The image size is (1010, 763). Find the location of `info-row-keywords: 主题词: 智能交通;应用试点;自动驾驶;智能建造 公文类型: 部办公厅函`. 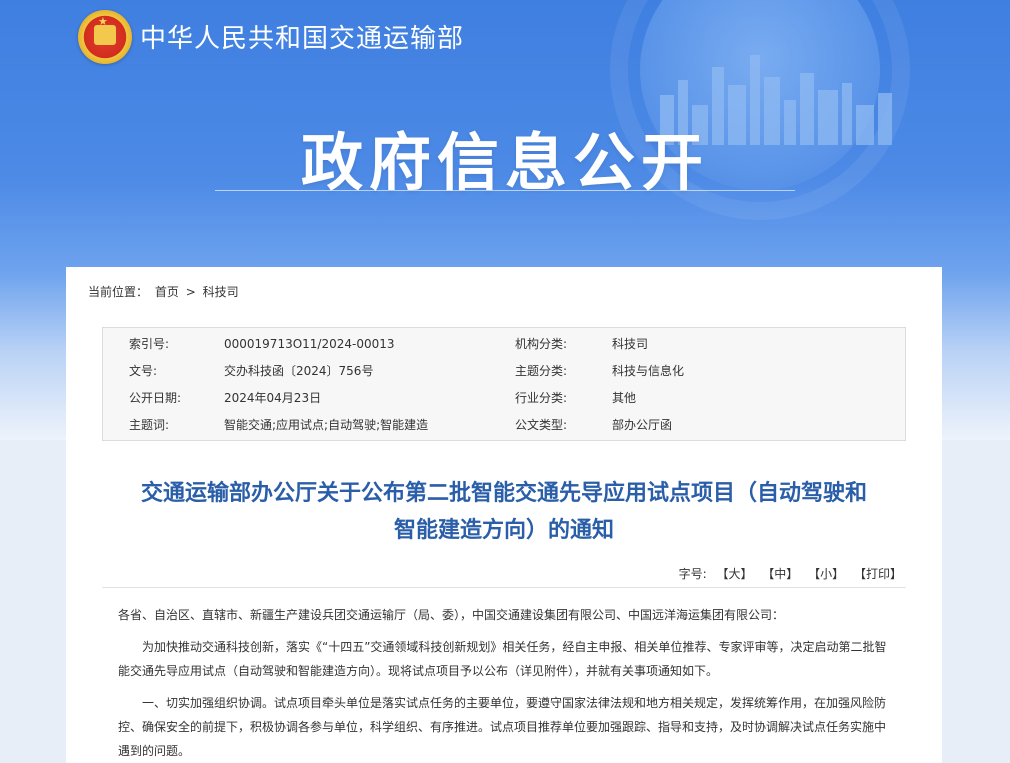

info-row-keywords: 主题词: 智能交通;应用试点;自动驾驶;智能建造 公文类型: 部办公厅函 is located at coordinates (504, 425).